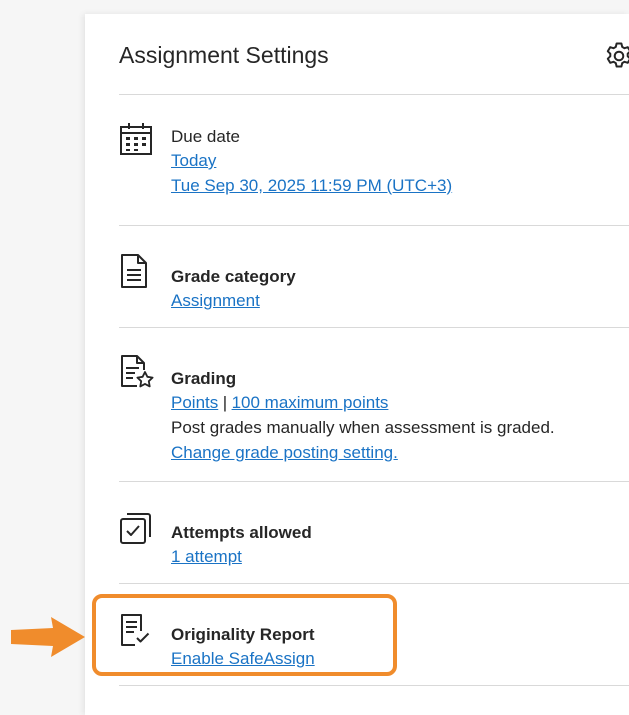 This screenshot has width=629, height=715. Describe the element at coordinates (206, 556) in the screenshot. I see `attempts-link: 1 attempt` at that location.